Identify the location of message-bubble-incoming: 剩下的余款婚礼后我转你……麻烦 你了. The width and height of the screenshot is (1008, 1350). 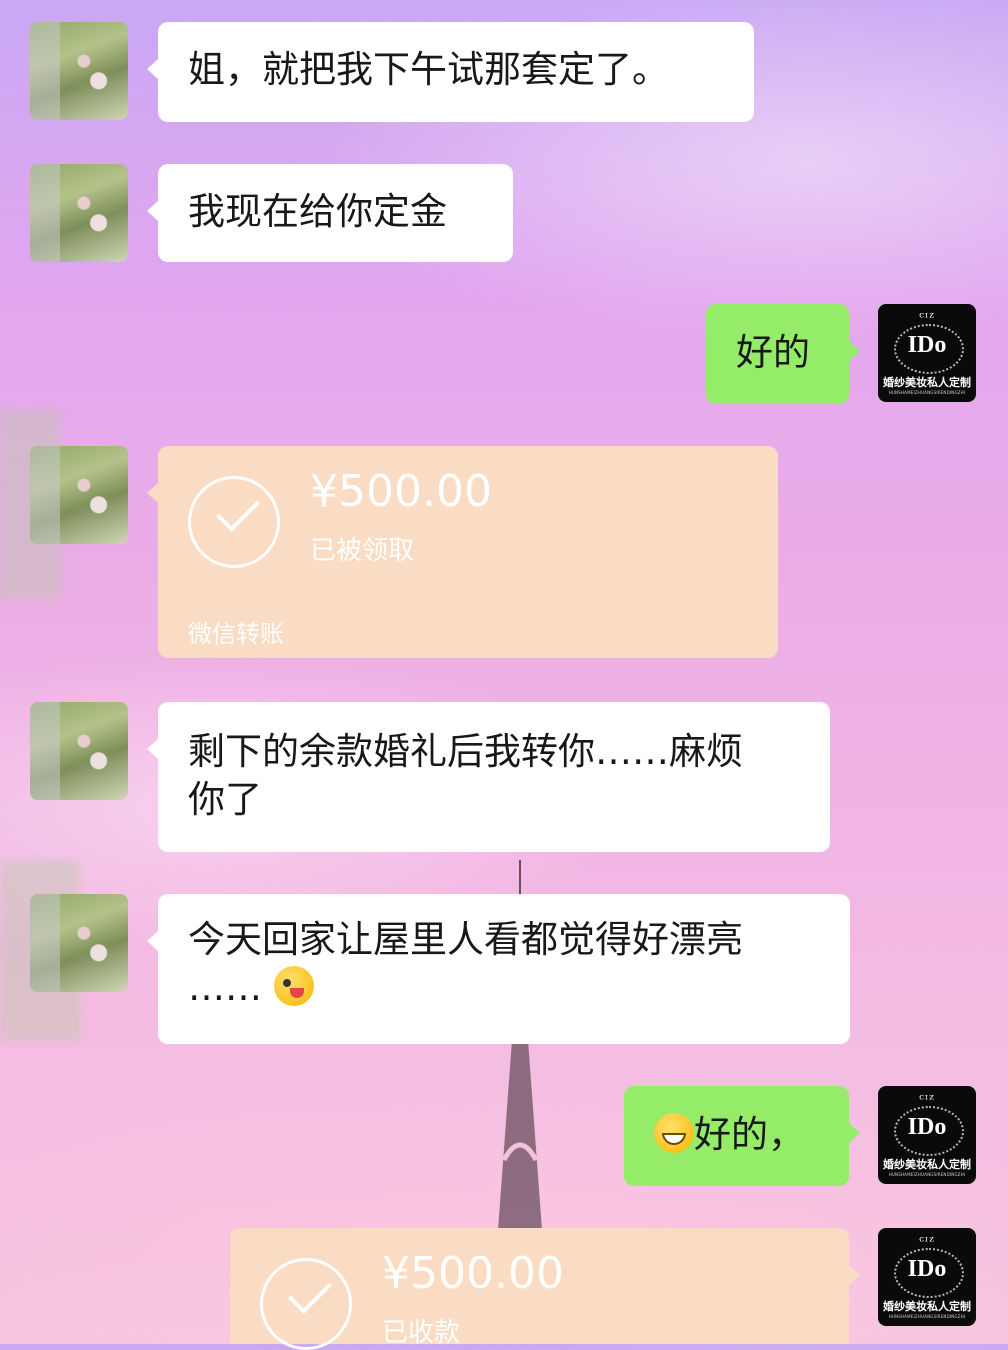
(488, 777).